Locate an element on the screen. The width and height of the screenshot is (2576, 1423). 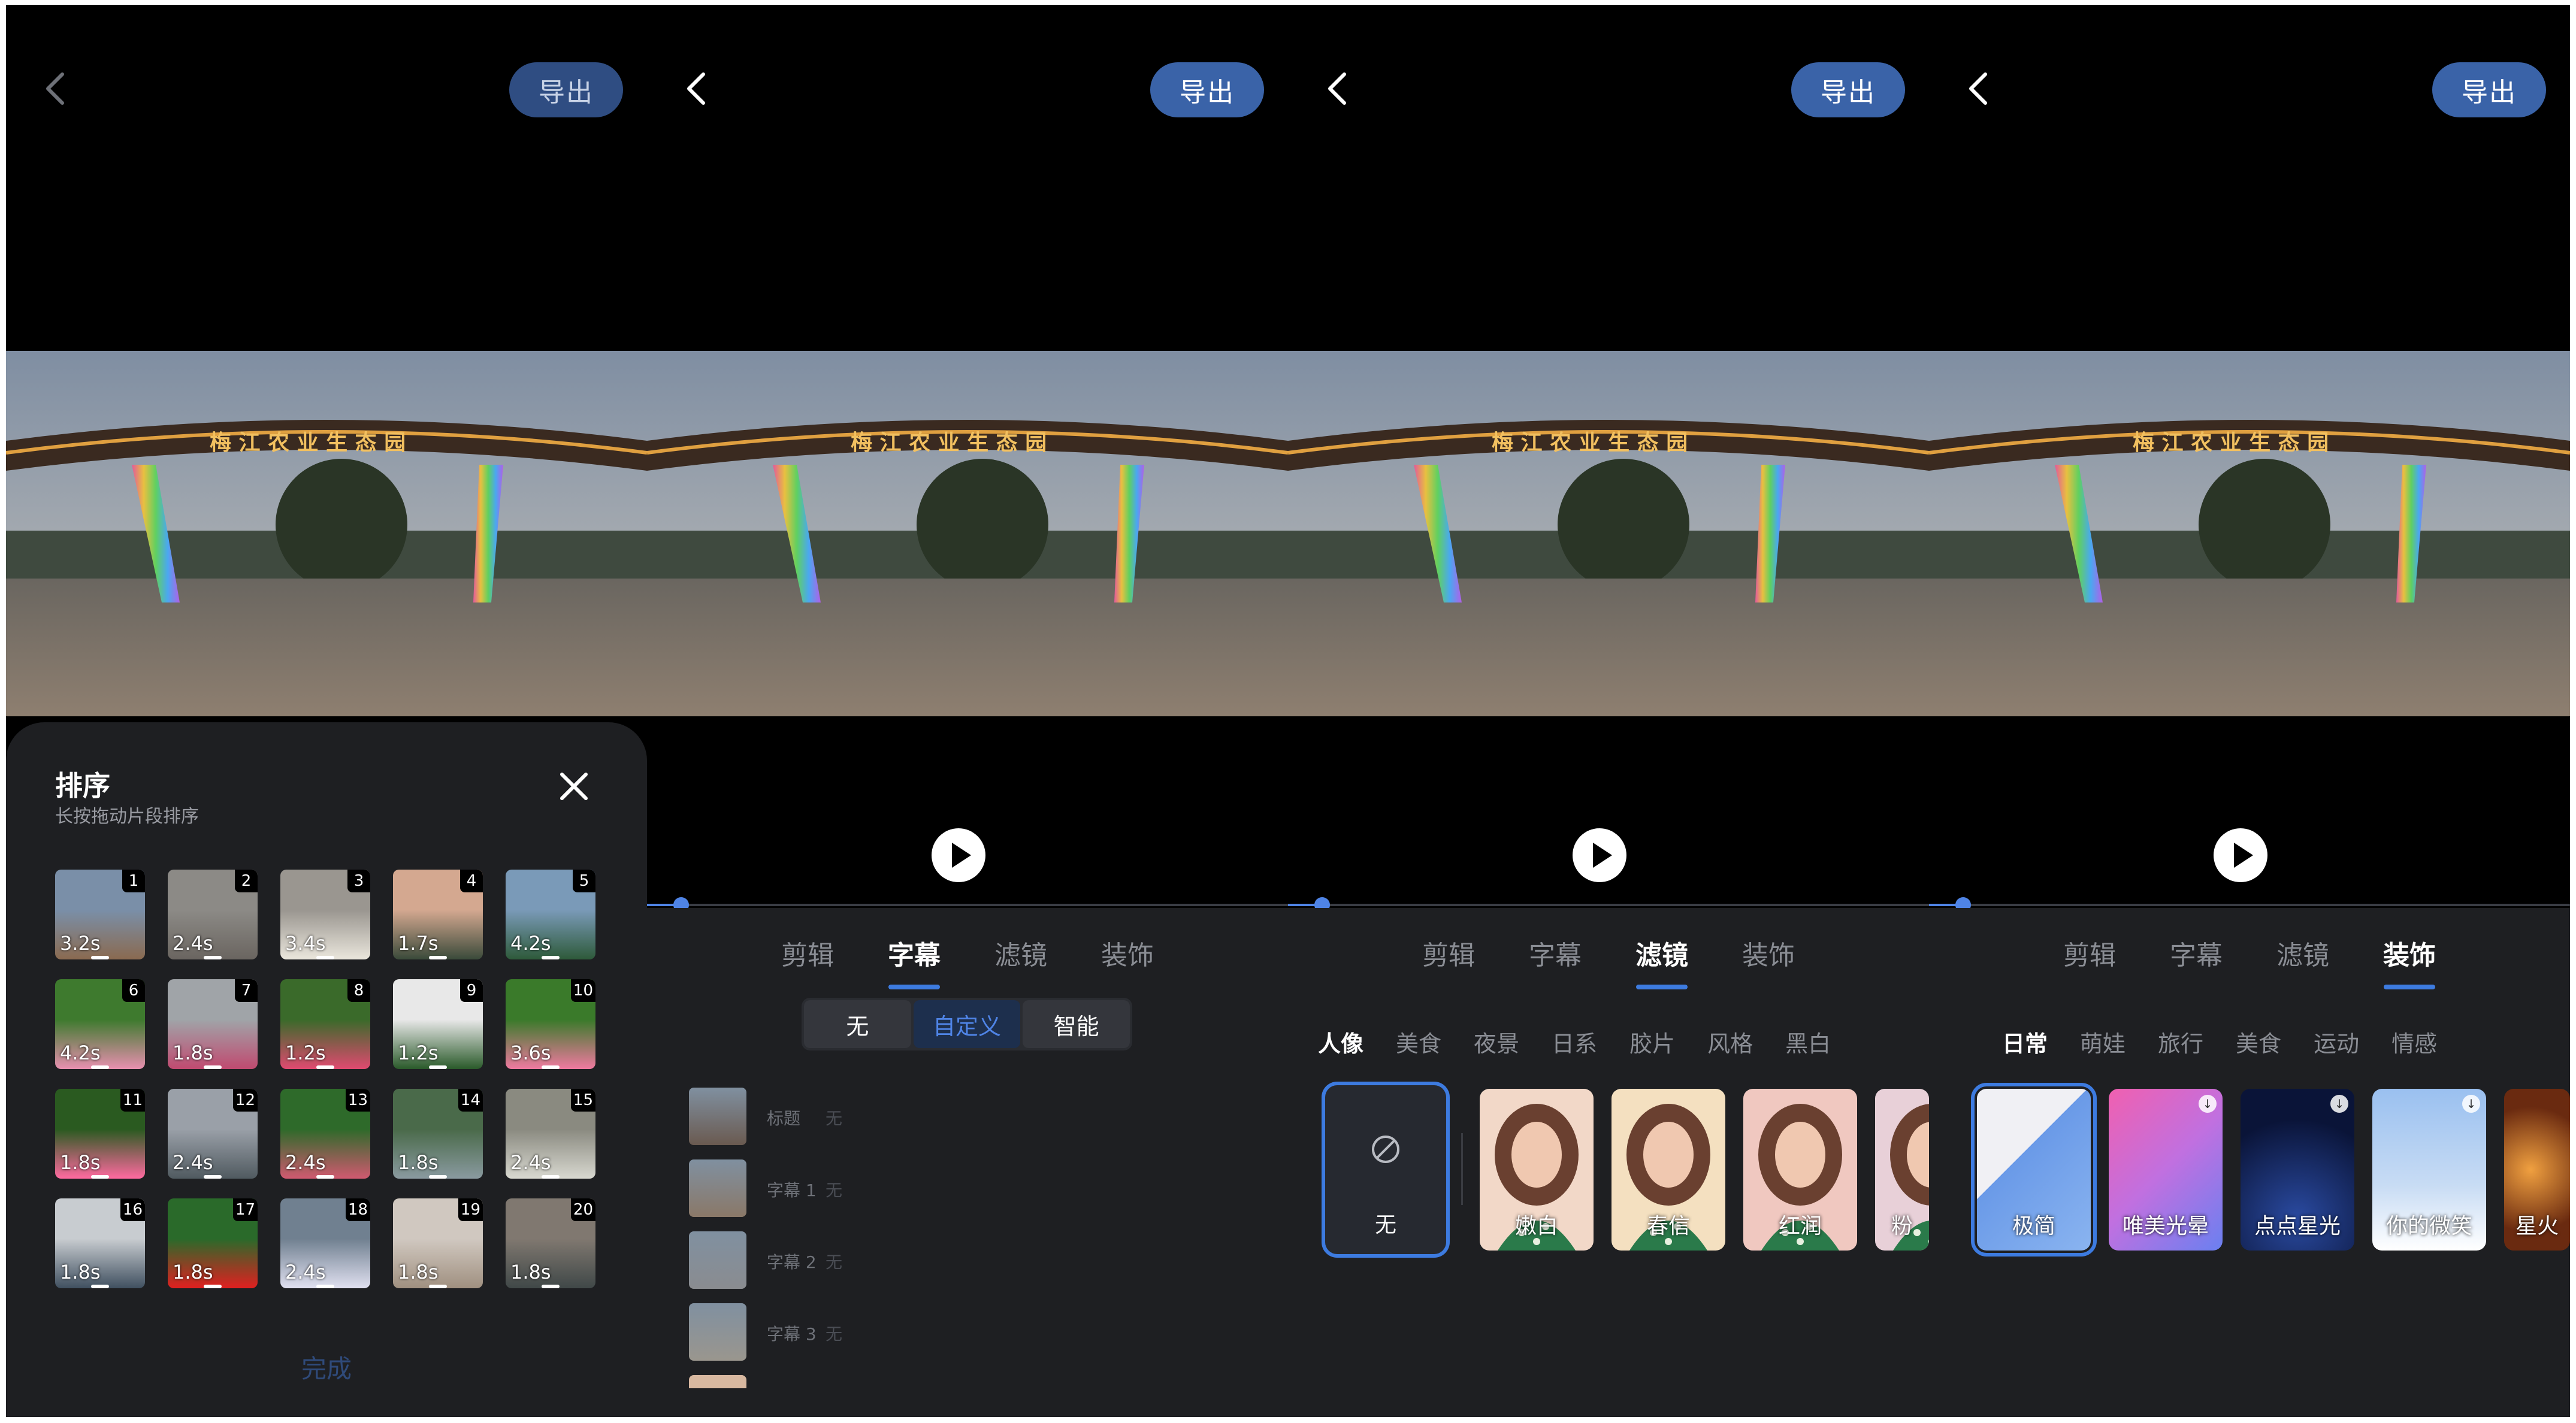
clip-thumbnail: 3 3.4s is located at coordinates (325, 914).